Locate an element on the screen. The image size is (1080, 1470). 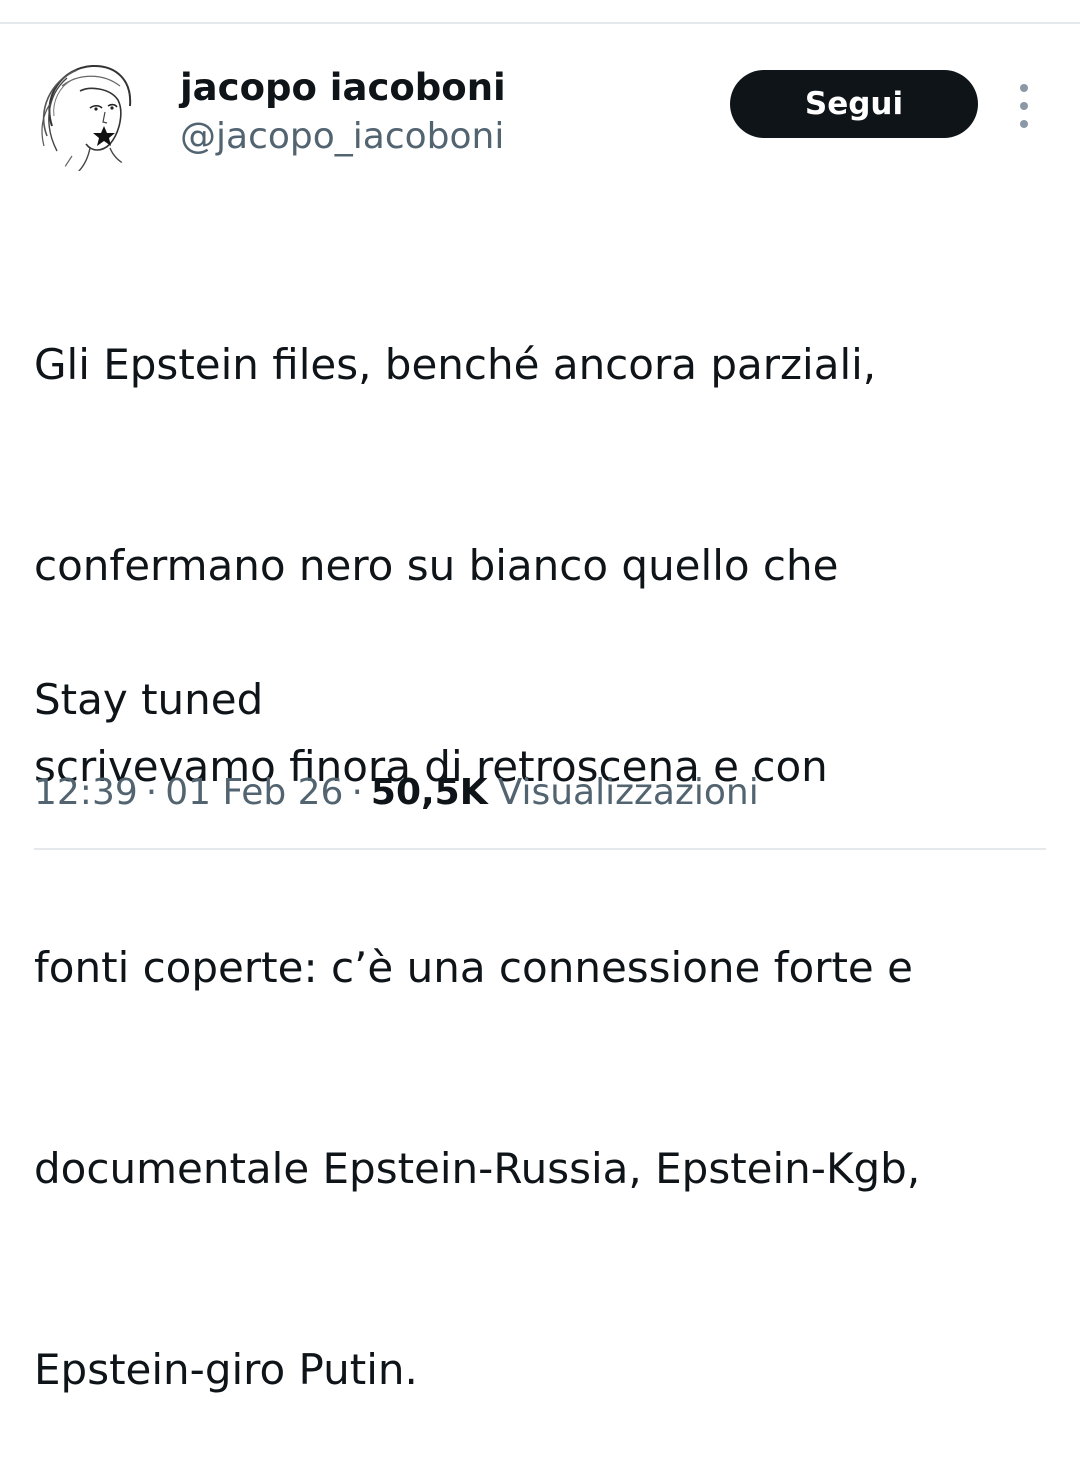
tweet-date: 01 Feb 26 is located at coordinates (254, 792).